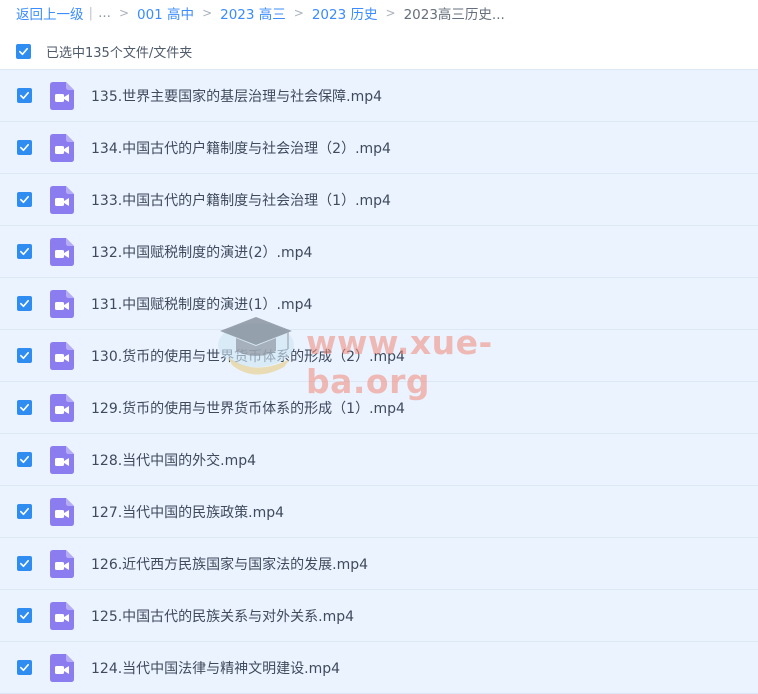  I want to click on selection-count-label: 已选中135个文件/文件夹, so click(119, 53).